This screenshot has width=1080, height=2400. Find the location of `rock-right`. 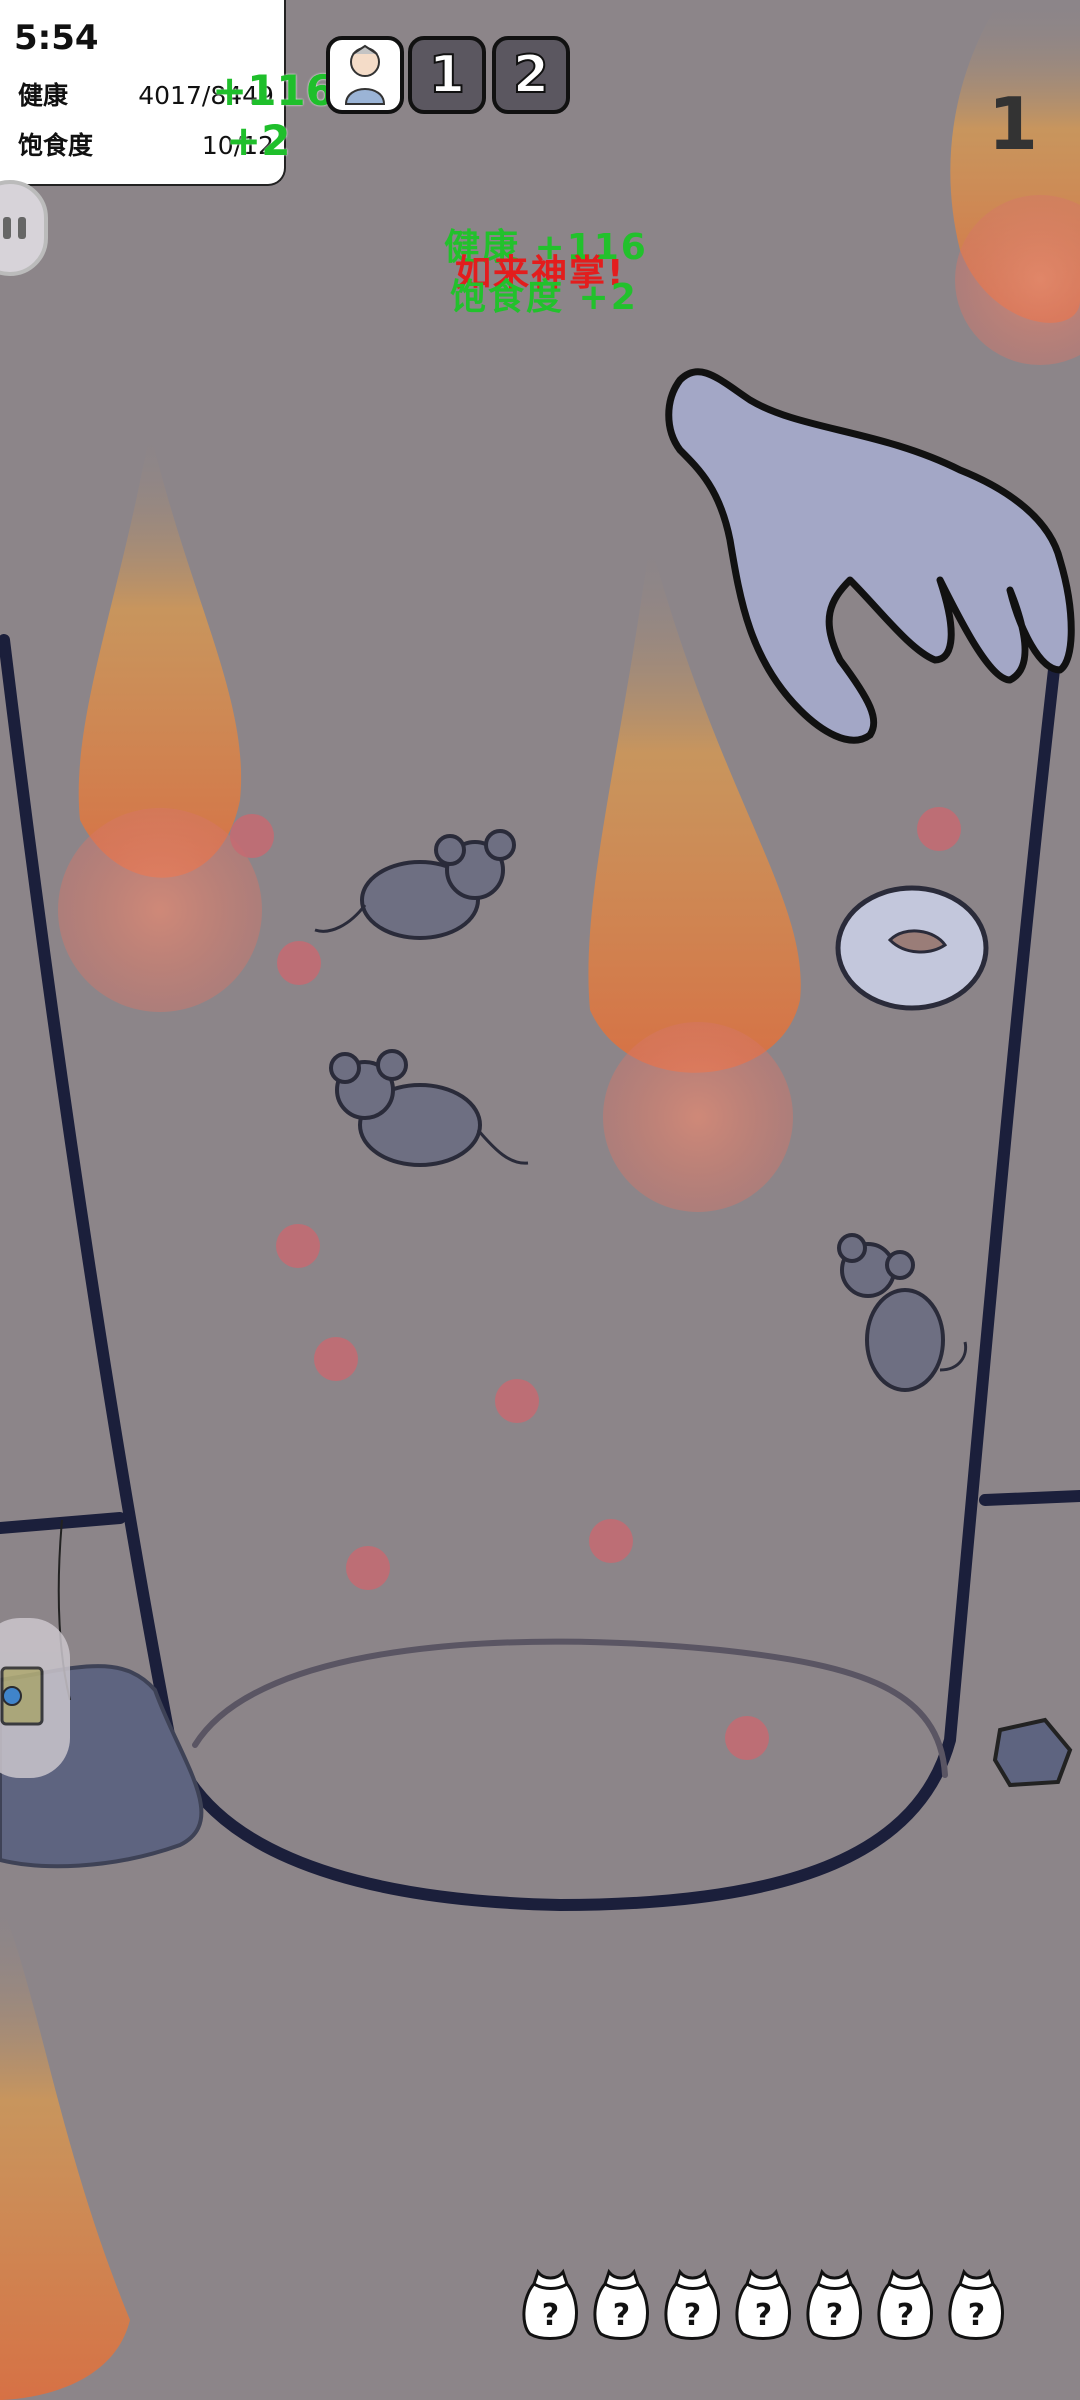

rock-right is located at coordinates (1032, 1752).